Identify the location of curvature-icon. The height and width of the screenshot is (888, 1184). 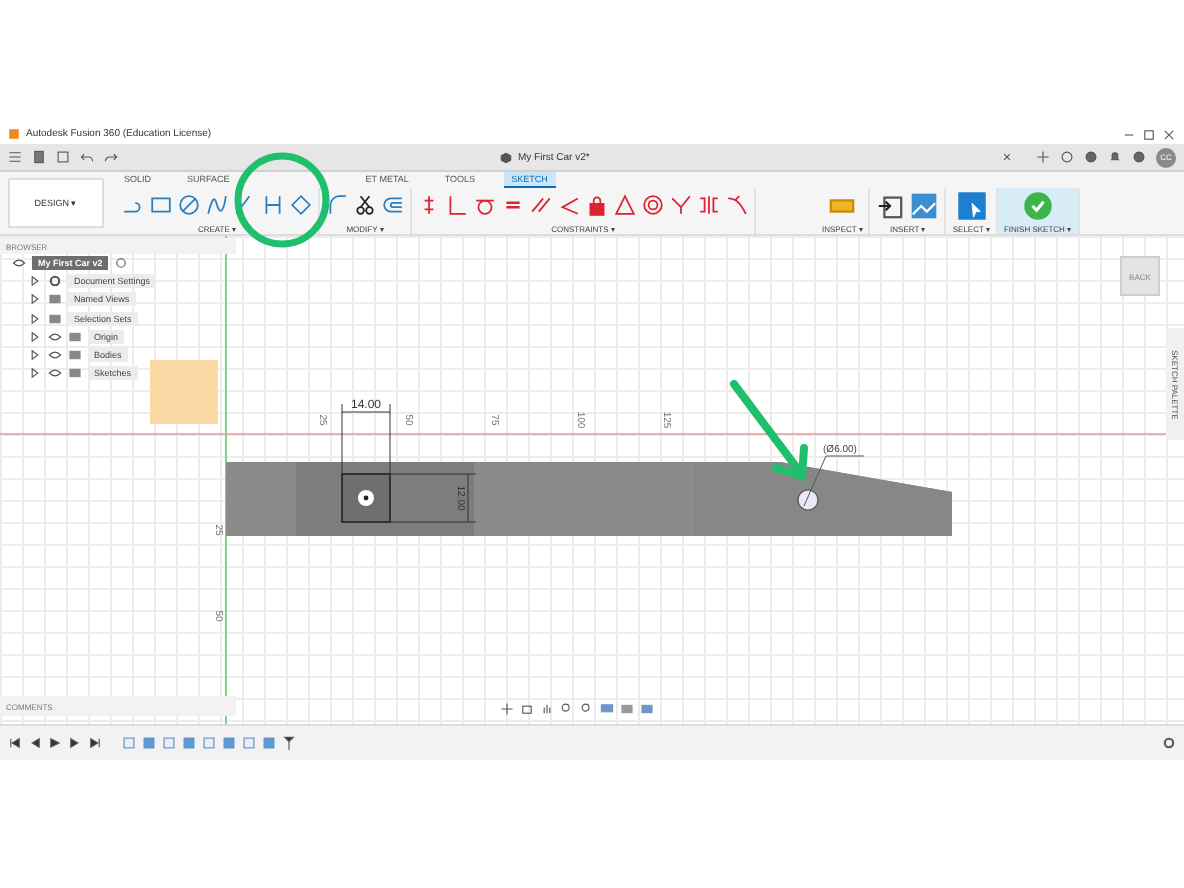
(737, 205).